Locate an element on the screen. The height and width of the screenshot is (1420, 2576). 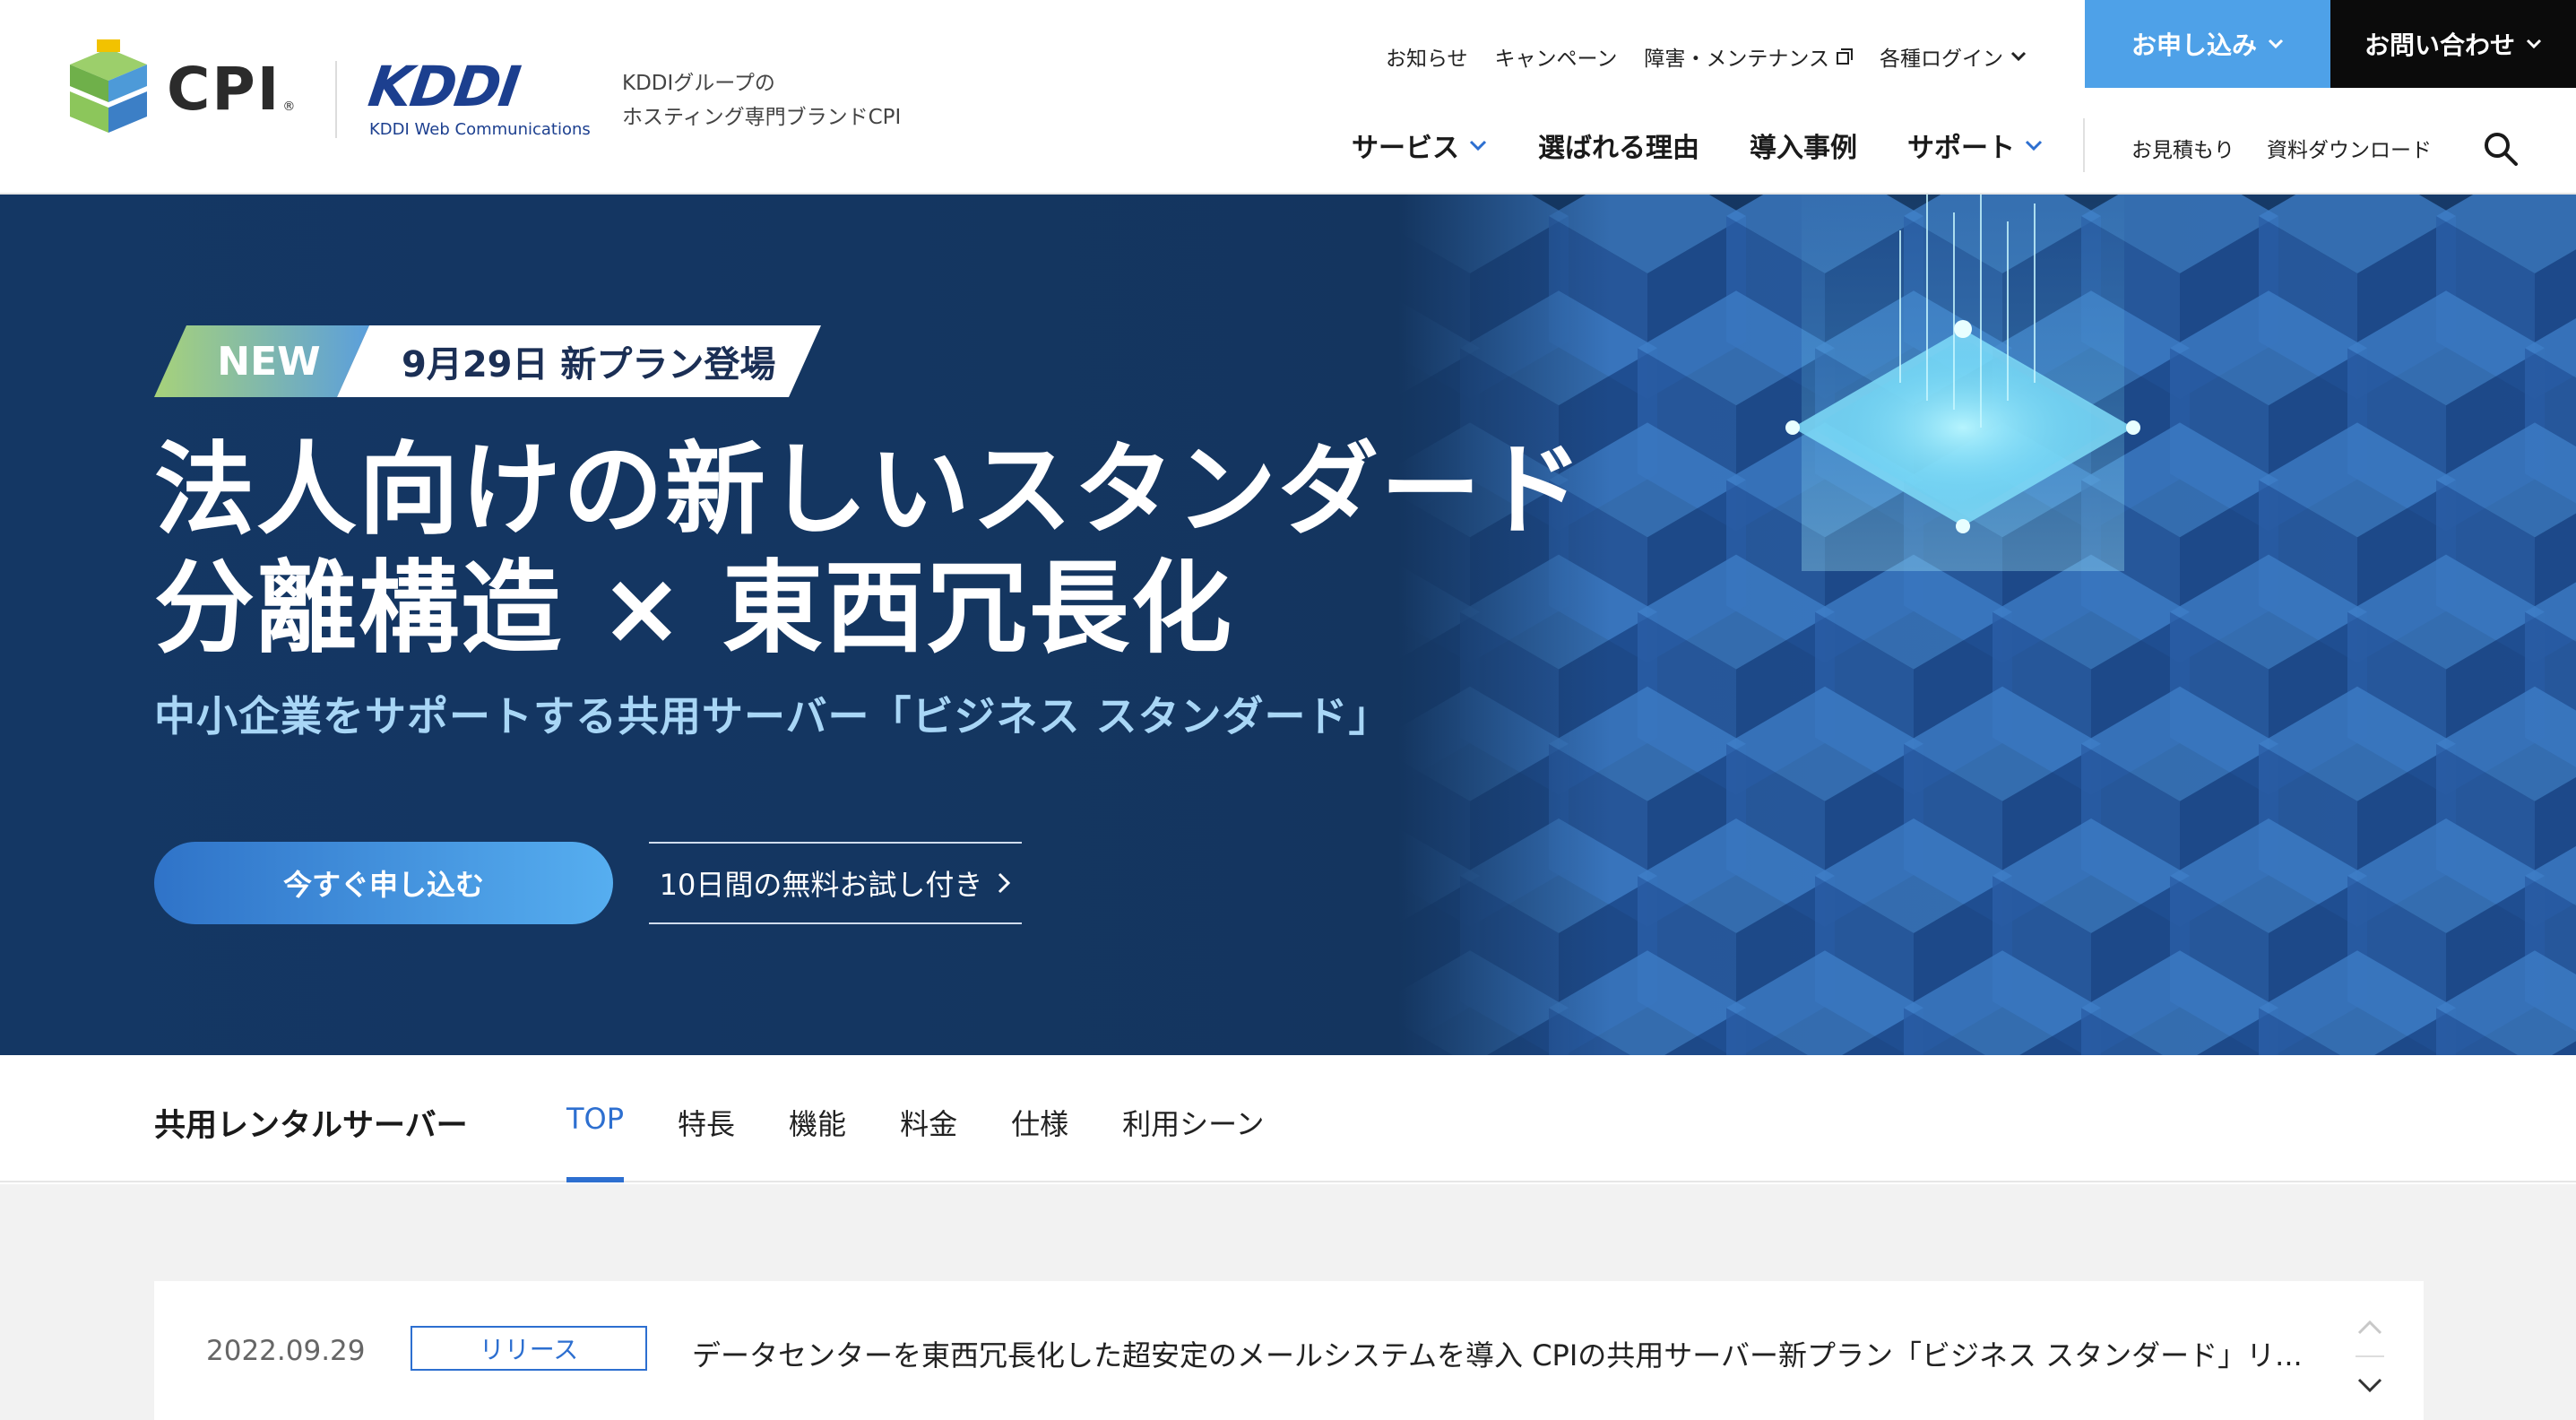
util-news-label: お知らせ is located at coordinates (1427, 60).